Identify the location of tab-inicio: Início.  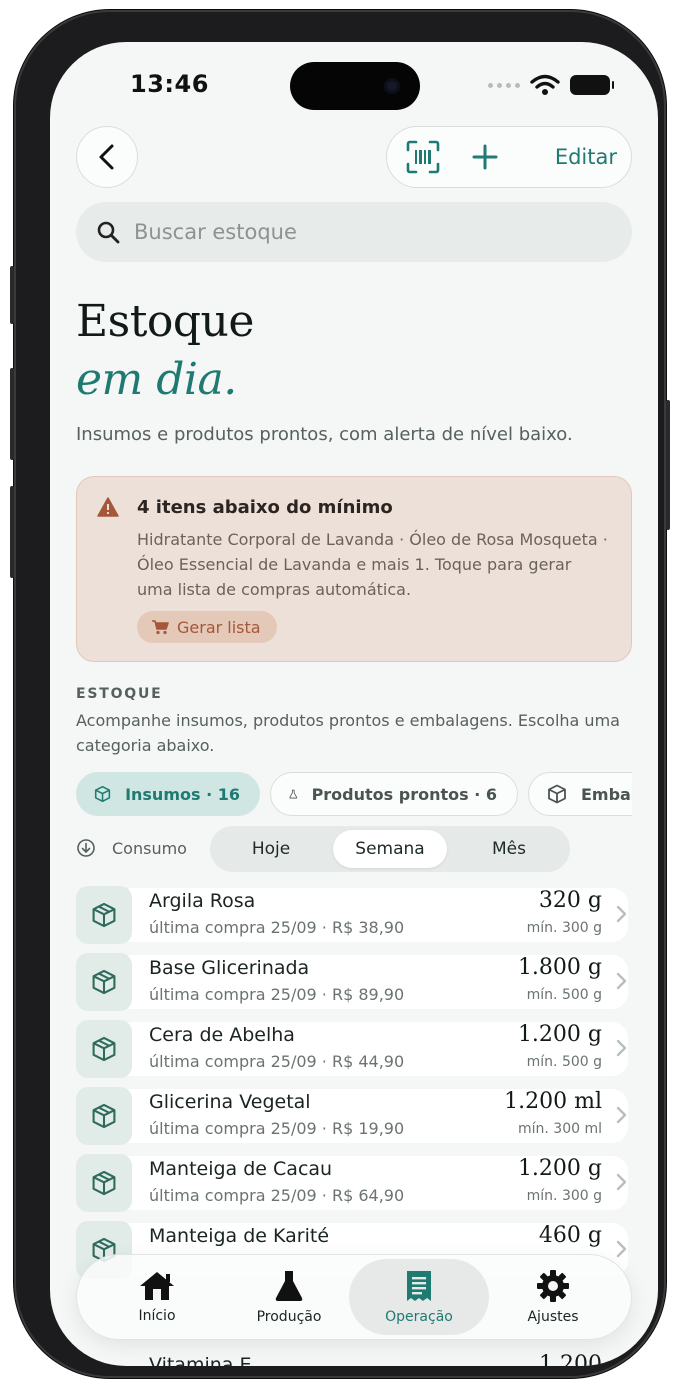
(157, 1297).